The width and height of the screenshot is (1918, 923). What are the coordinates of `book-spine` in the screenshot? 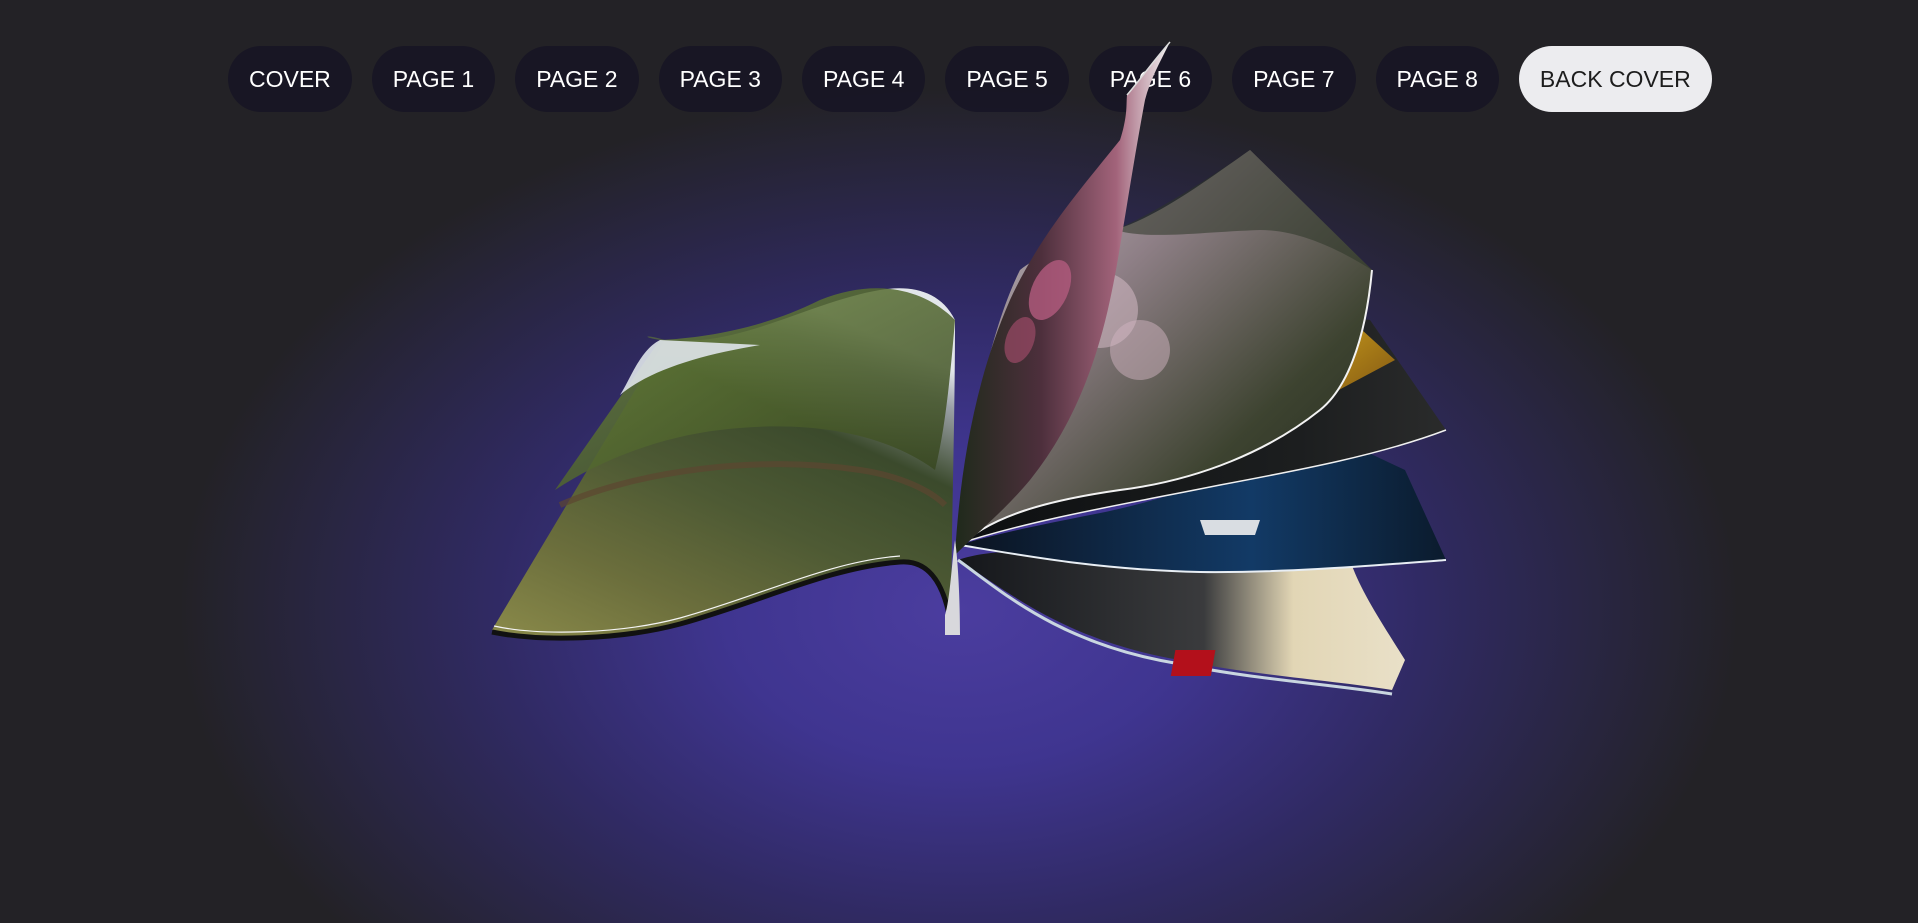 It's located at (952, 587).